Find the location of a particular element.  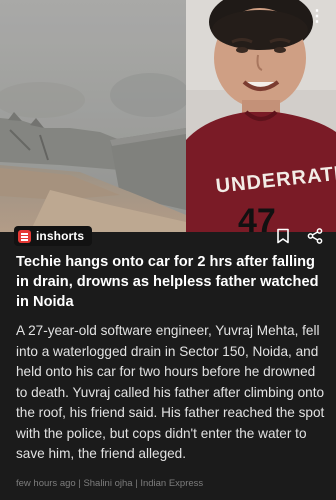

share-icon is located at coordinates (315, 236).